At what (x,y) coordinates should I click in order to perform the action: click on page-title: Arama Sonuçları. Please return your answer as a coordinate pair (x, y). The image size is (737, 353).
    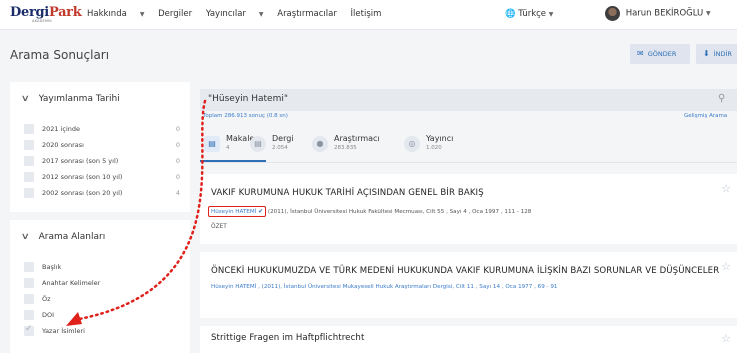
    Looking at the image, I should click on (60, 55).